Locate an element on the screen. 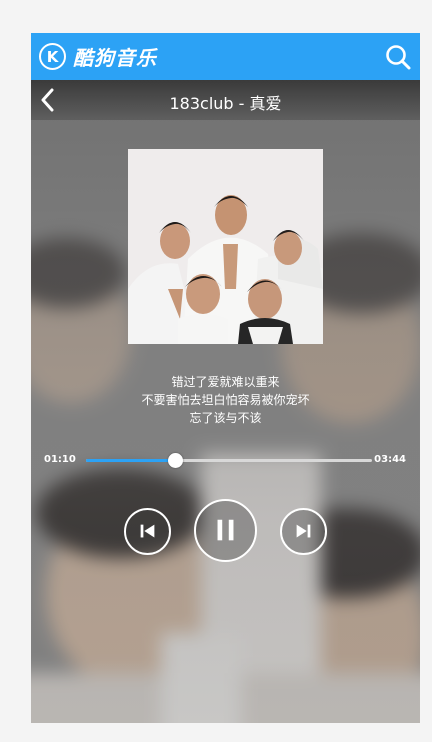 This screenshot has width=432, height=742. search-icon is located at coordinates (398, 57).